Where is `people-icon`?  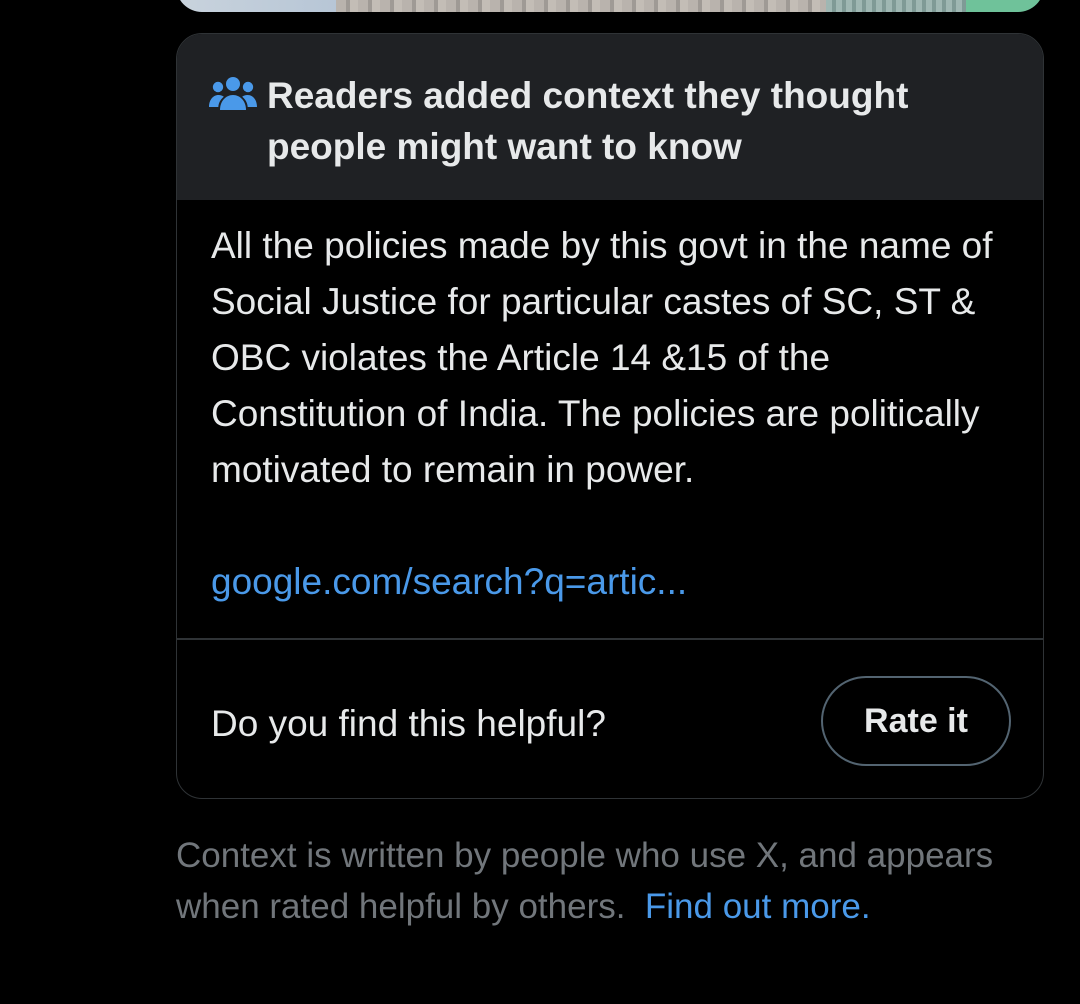 people-icon is located at coordinates (233, 93).